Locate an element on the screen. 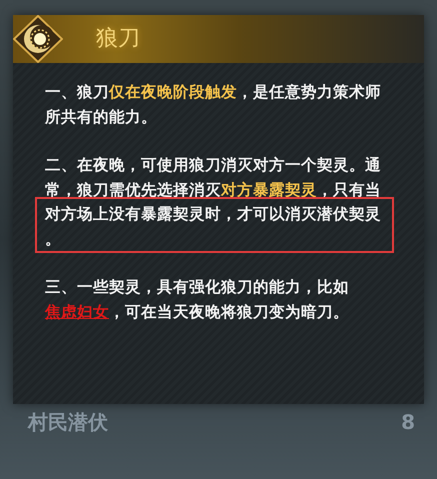 The width and height of the screenshot is (437, 479). row-value: 8 is located at coordinates (408, 422).